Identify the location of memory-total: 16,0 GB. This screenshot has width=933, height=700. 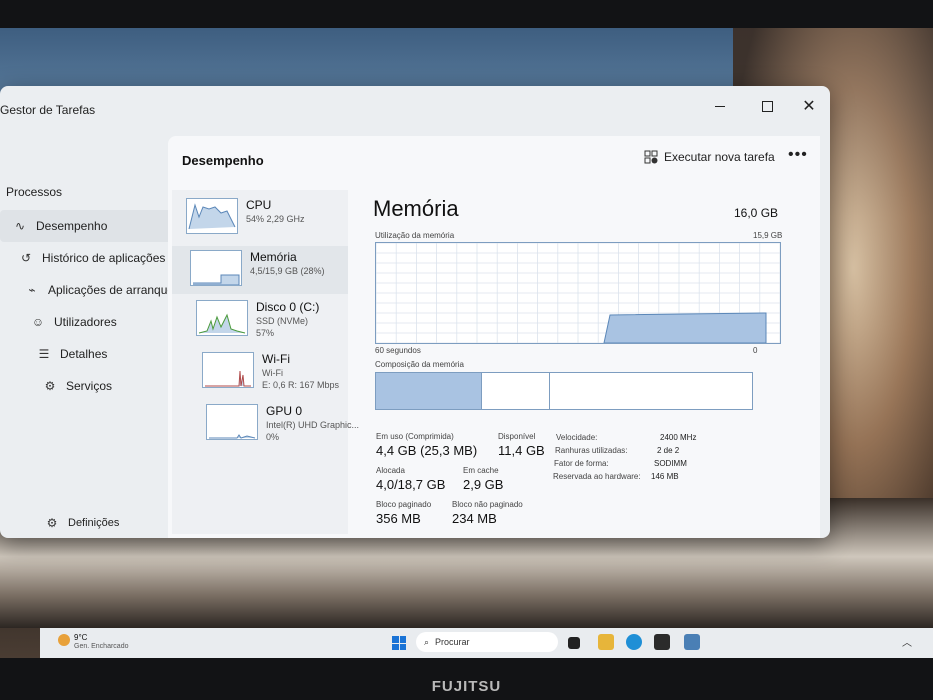
(756, 213).